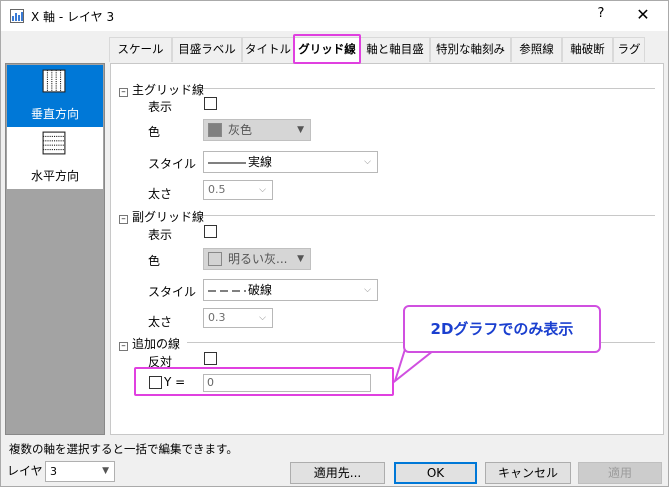  Describe the element at coordinates (54, 143) in the screenshot. I see `horizontal-grid-icon` at that location.